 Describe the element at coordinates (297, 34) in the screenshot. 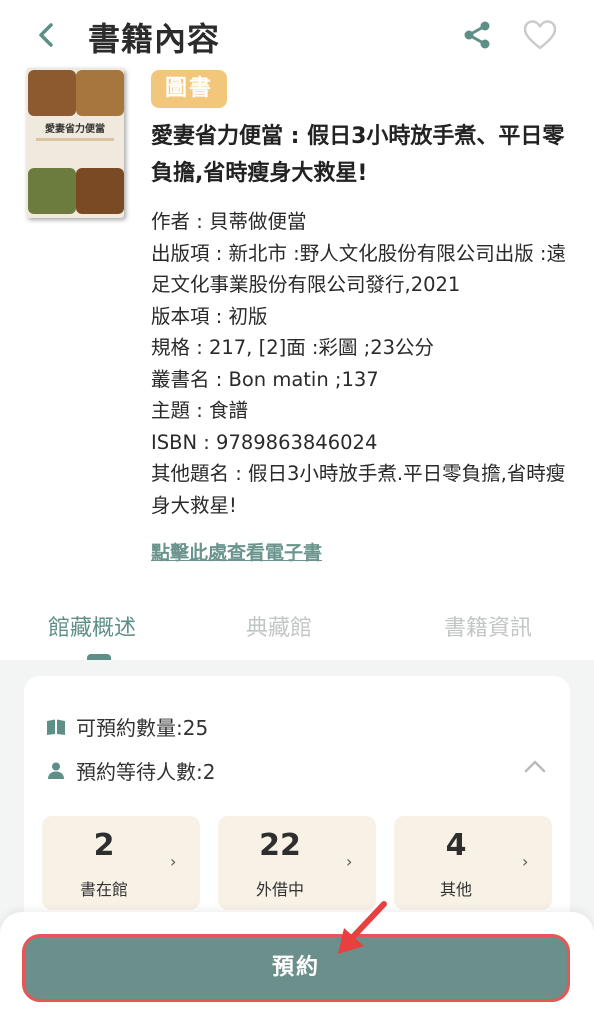

I see `app-header: 書籍內容` at that location.